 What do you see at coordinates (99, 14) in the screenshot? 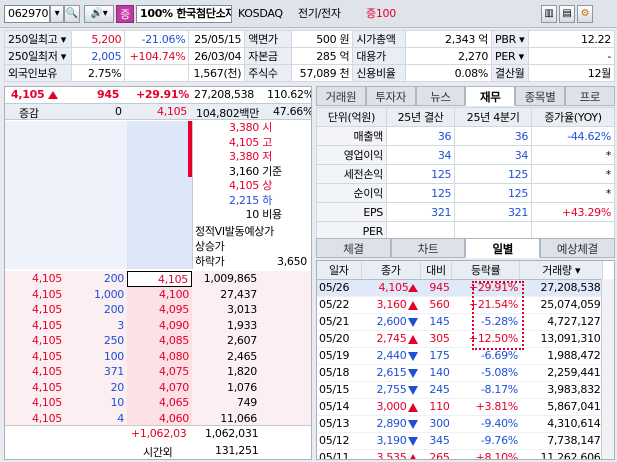
I see `speaker-icon: 🔊▾` at bounding box center [99, 14].